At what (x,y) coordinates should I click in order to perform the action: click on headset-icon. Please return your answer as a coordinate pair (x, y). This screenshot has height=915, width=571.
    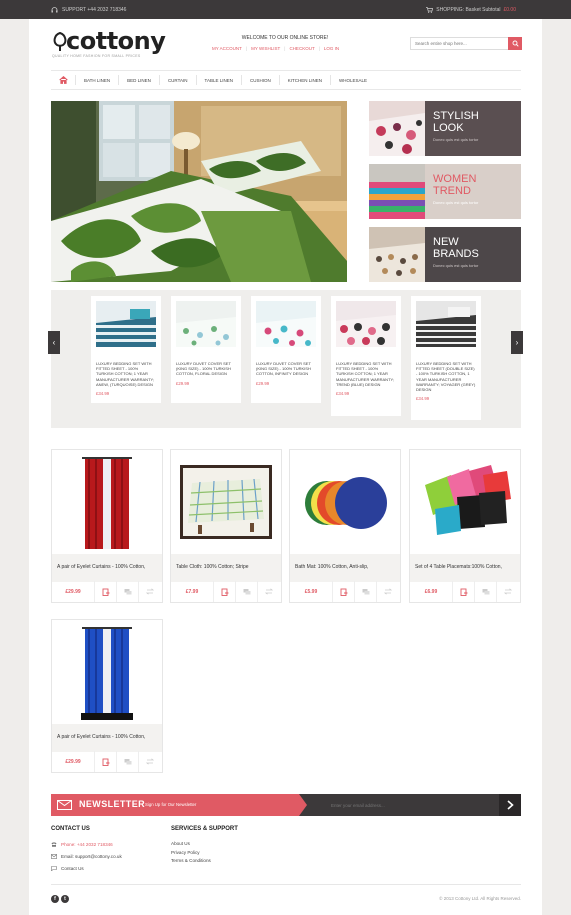
    Looking at the image, I should click on (54, 10).